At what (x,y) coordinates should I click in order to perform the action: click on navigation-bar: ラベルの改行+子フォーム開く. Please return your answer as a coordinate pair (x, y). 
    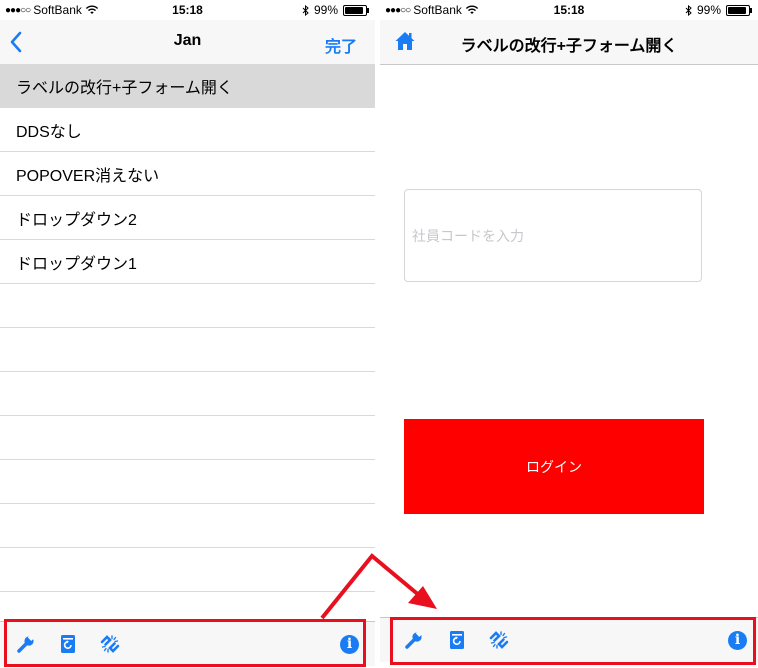
    Looking at the image, I should click on (569, 42).